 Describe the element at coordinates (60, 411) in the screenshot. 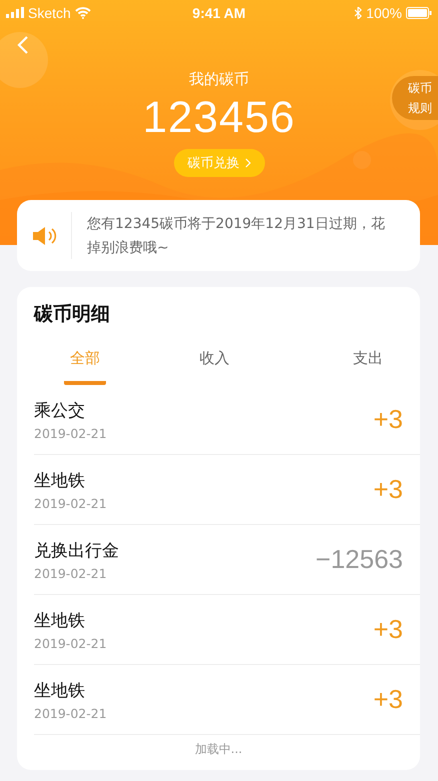

I see `record-name: 乘公交` at that location.